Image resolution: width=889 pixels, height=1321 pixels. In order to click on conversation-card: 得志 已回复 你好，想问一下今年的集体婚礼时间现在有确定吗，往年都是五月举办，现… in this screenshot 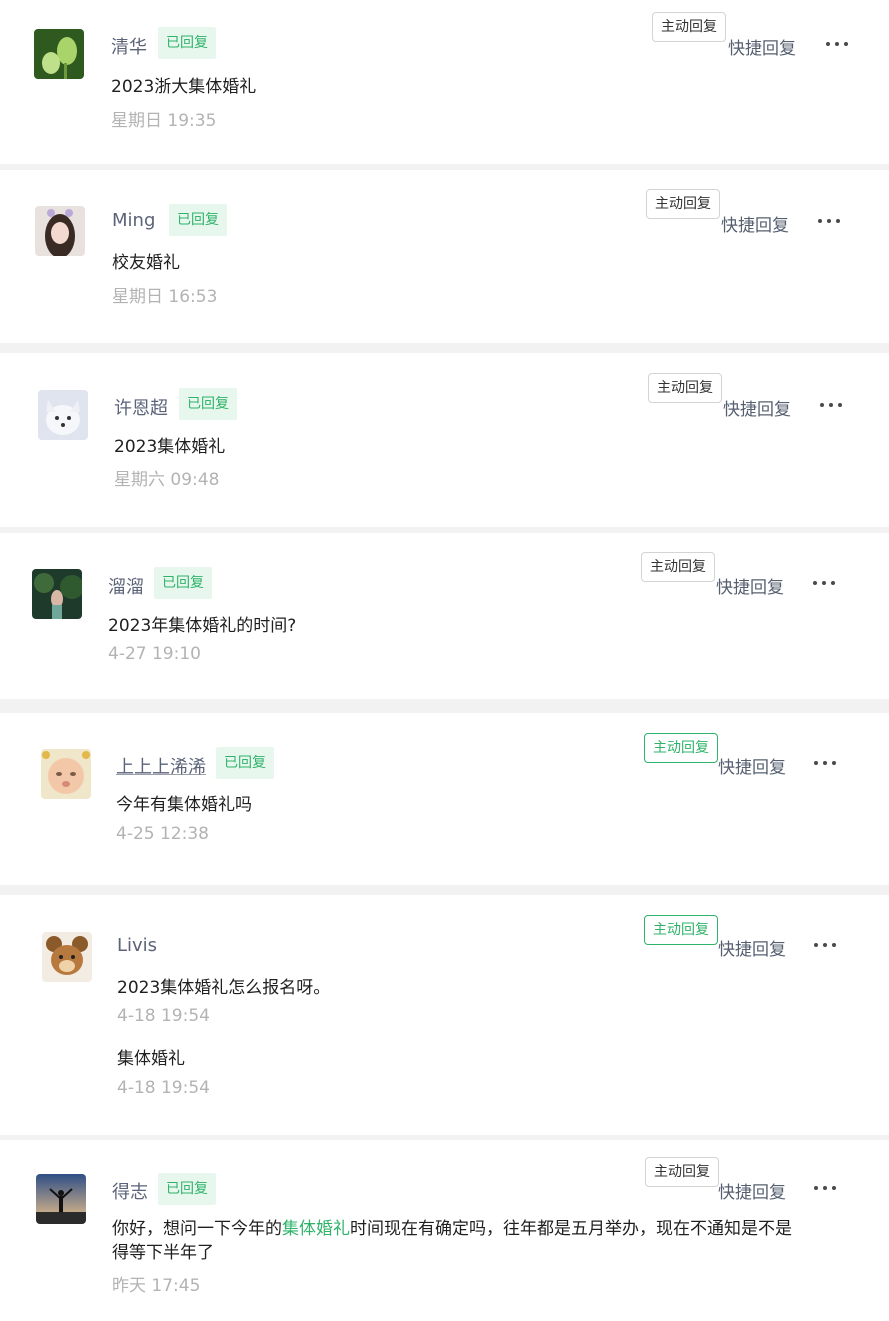, I will do `click(444, 1230)`.